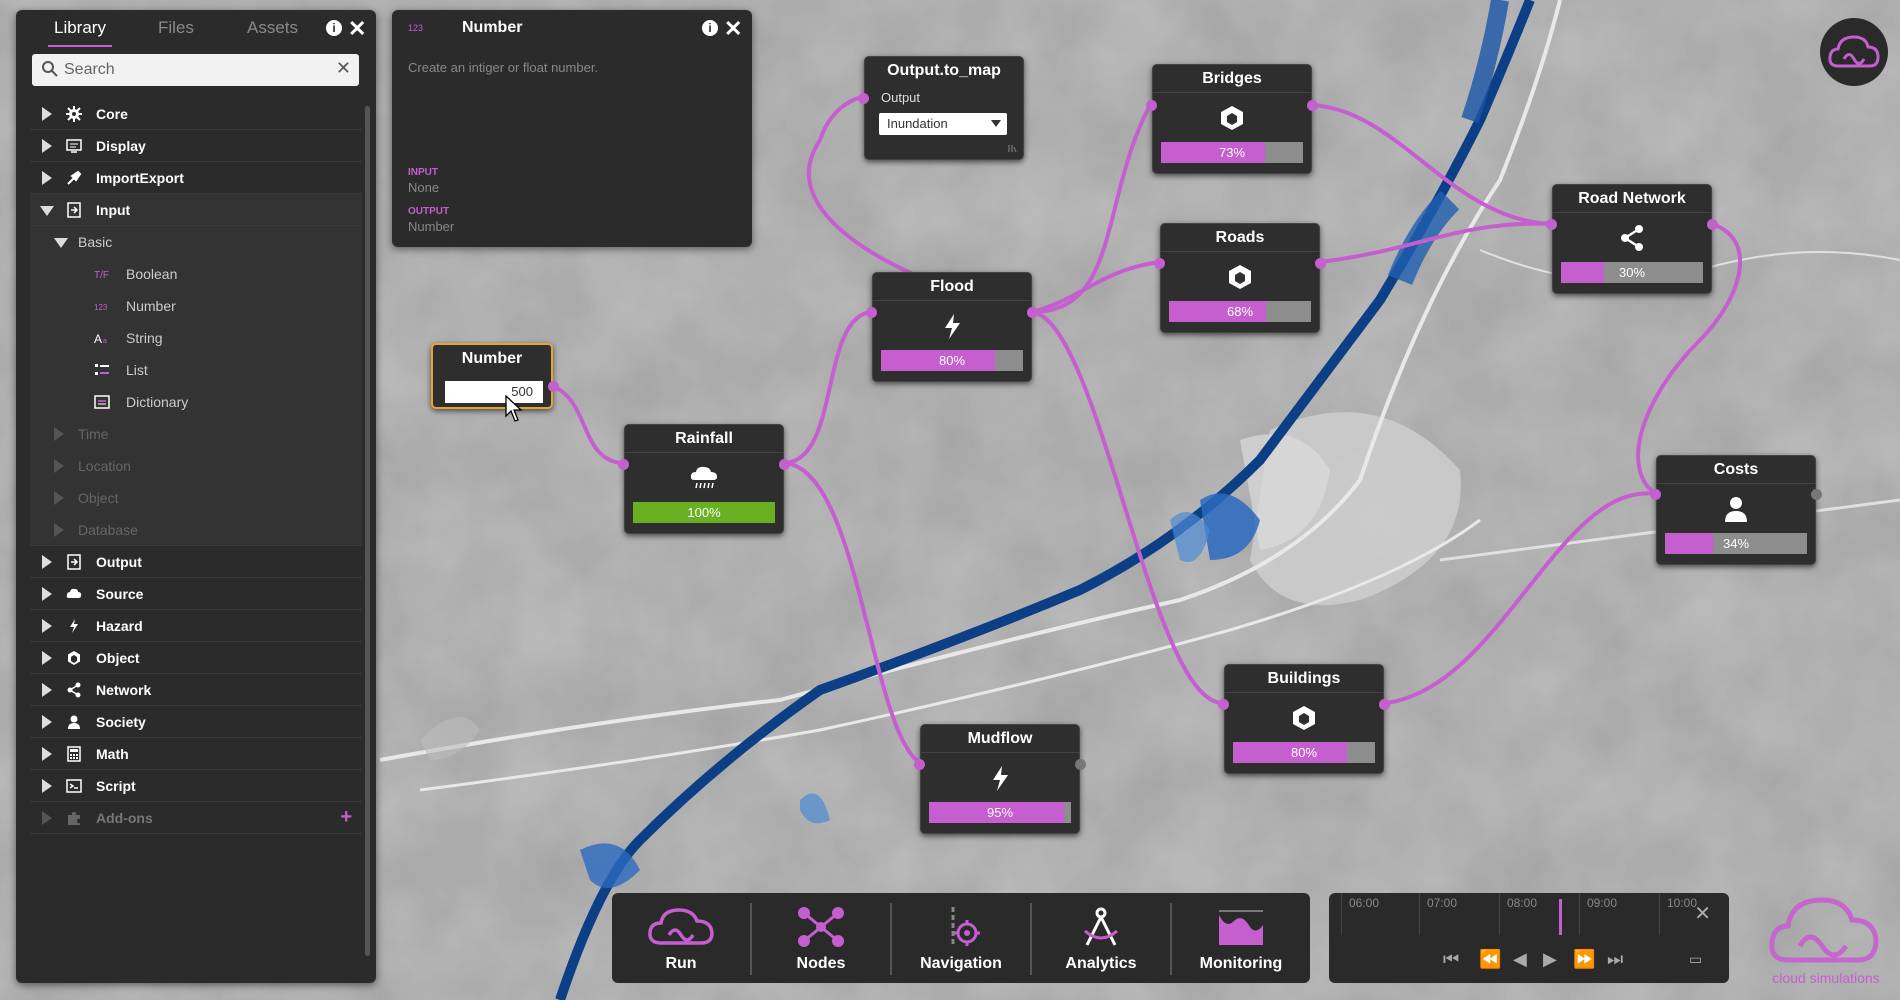 This screenshot has width=1900, height=1000. What do you see at coordinates (1854, 52) in the screenshot?
I see `cloud-logo-button` at bounding box center [1854, 52].